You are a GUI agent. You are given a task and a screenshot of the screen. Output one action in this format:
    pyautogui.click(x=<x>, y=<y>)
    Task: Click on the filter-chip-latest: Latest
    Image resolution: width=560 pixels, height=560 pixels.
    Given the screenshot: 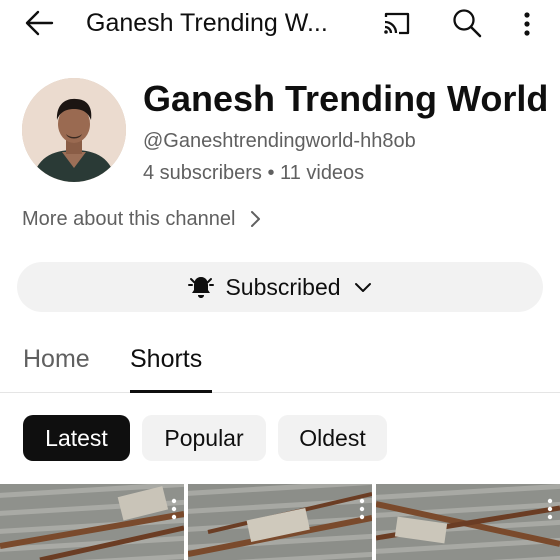 What is the action you would take?
    pyautogui.click(x=76, y=438)
    